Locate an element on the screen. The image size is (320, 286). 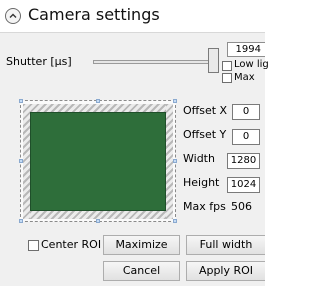
shutter-label: Shutter [µs] is located at coordinates (39, 61).